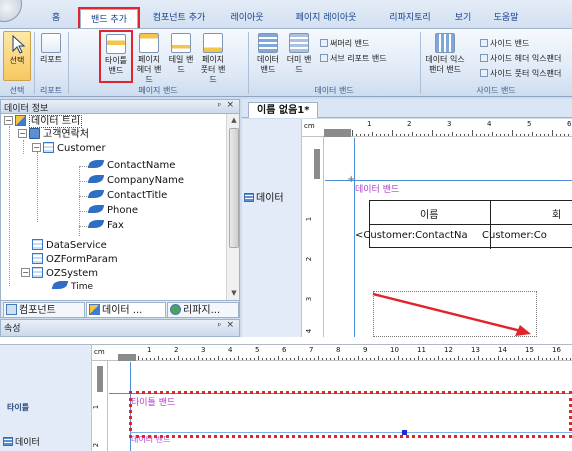  I want to click on tree-field-item: CompanyName, so click(136, 180).